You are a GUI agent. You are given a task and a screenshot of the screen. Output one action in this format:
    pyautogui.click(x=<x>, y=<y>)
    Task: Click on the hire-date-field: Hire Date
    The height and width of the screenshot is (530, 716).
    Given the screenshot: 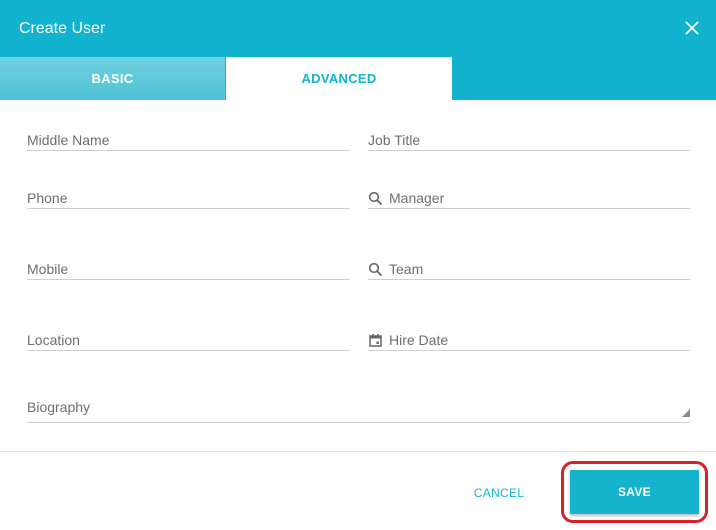 What is the action you would take?
    pyautogui.click(x=529, y=341)
    